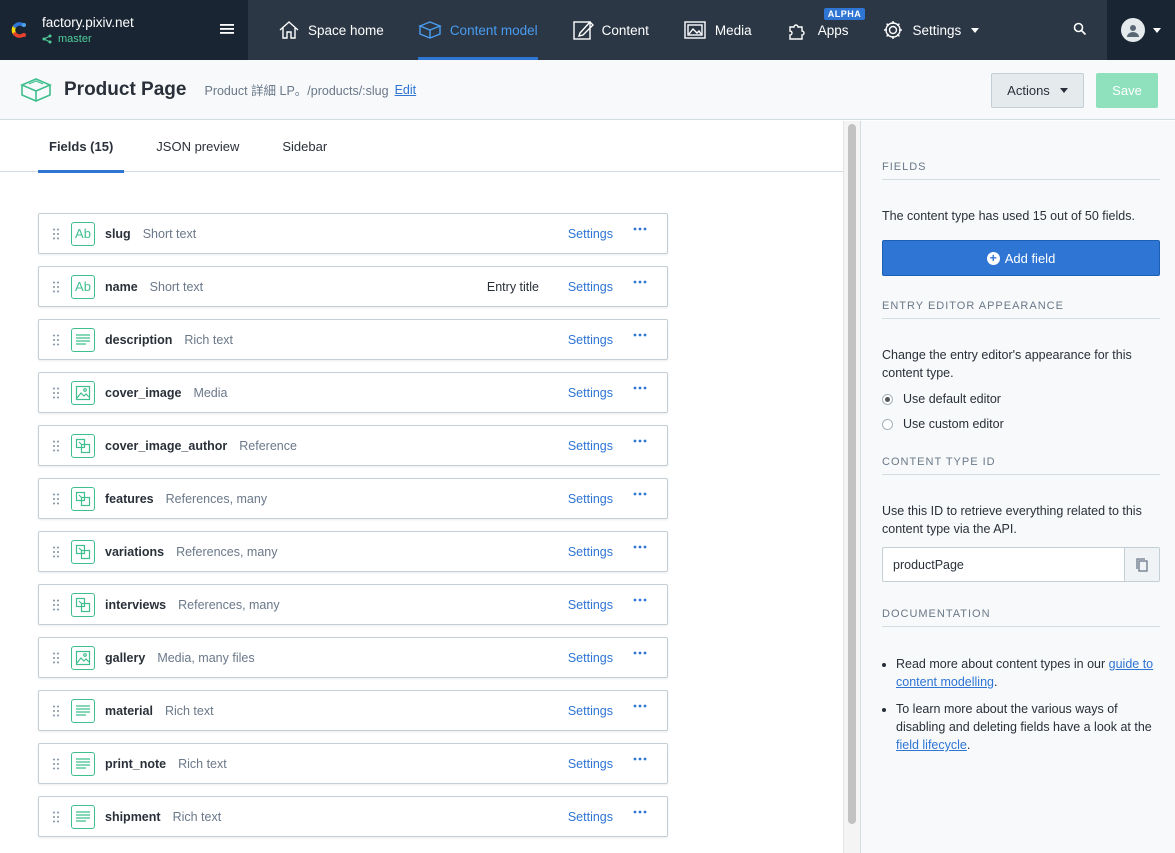  Describe the element at coordinates (931, 30) in the screenshot. I see `nav-settings: Settings` at that location.